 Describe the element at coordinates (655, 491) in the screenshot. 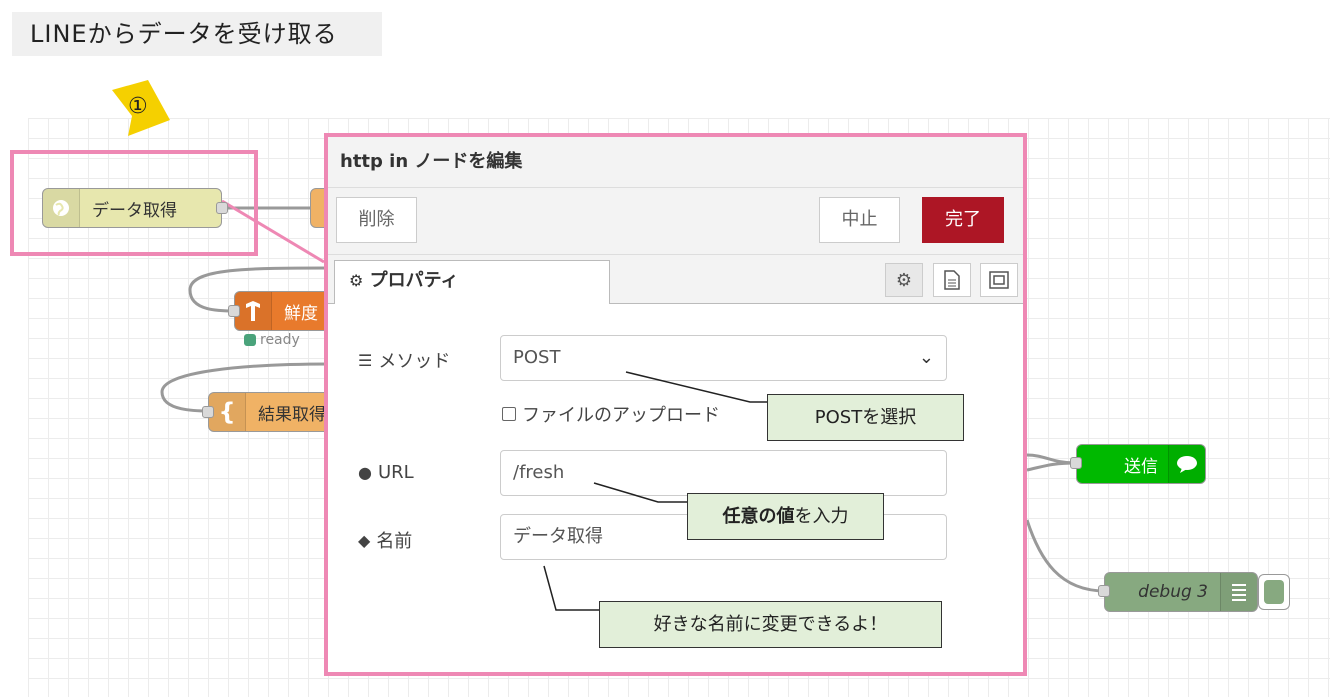

I see `annotation-lines` at that location.